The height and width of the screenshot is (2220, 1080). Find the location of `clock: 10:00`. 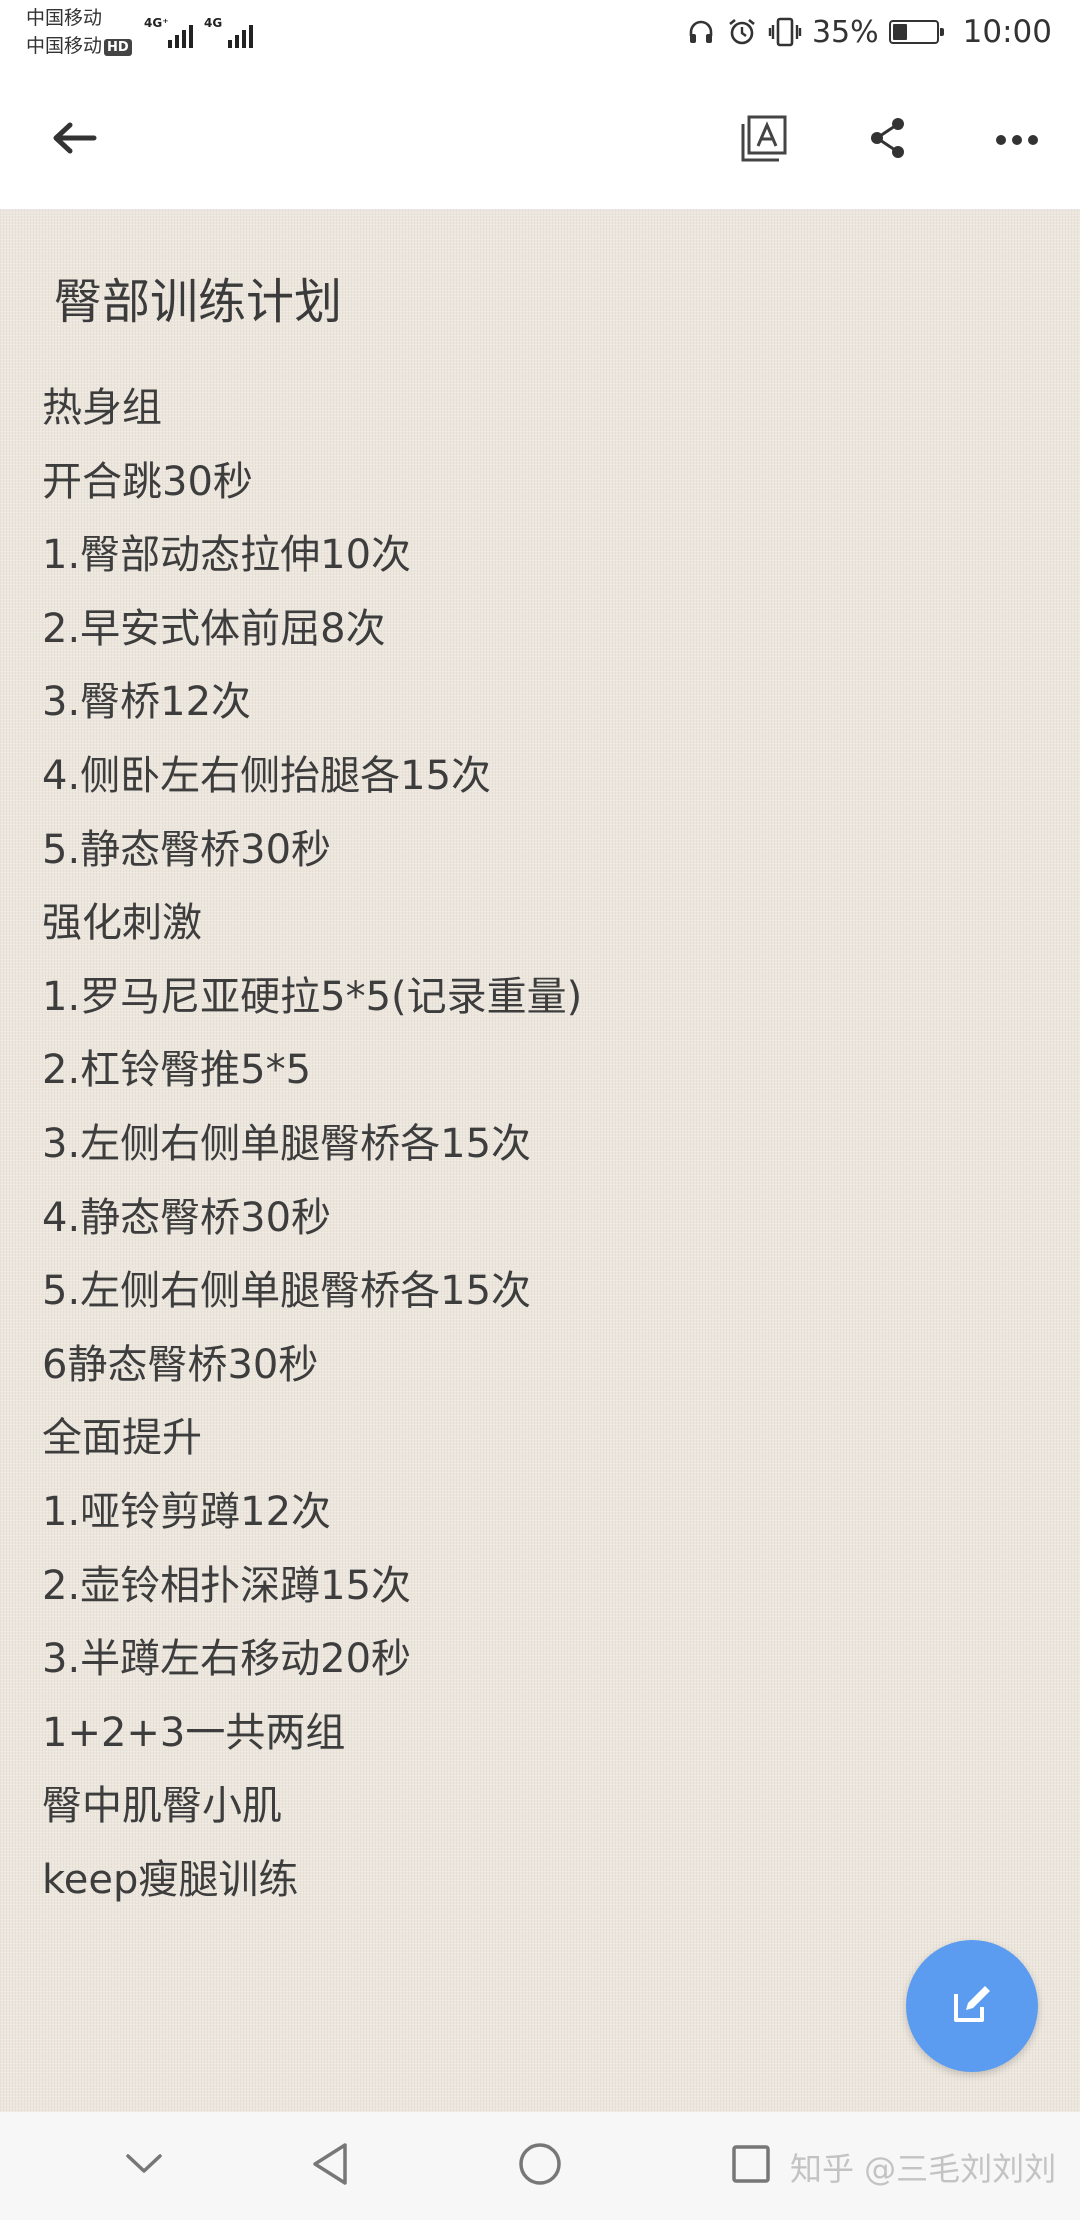

clock: 10:00 is located at coordinates (1007, 32).